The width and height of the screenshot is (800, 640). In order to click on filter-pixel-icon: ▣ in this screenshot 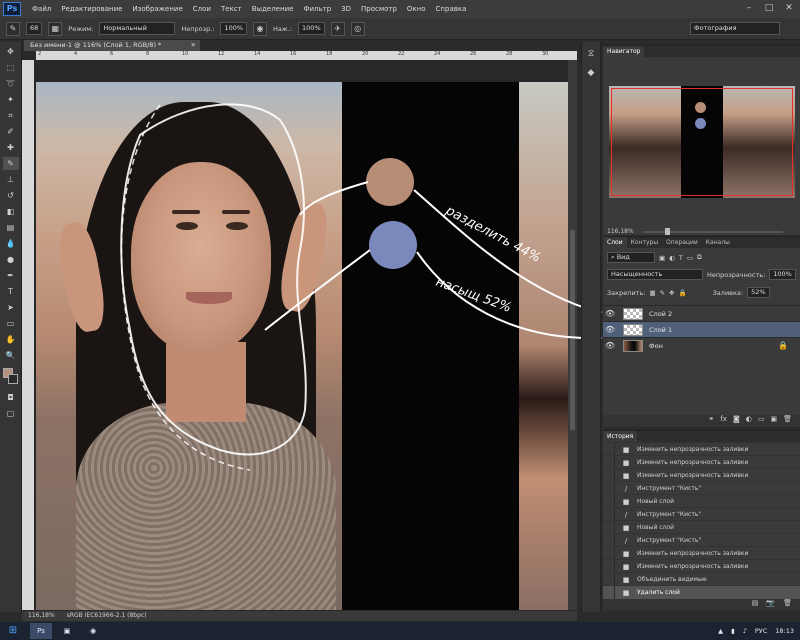, I will do `click(662, 258)`.